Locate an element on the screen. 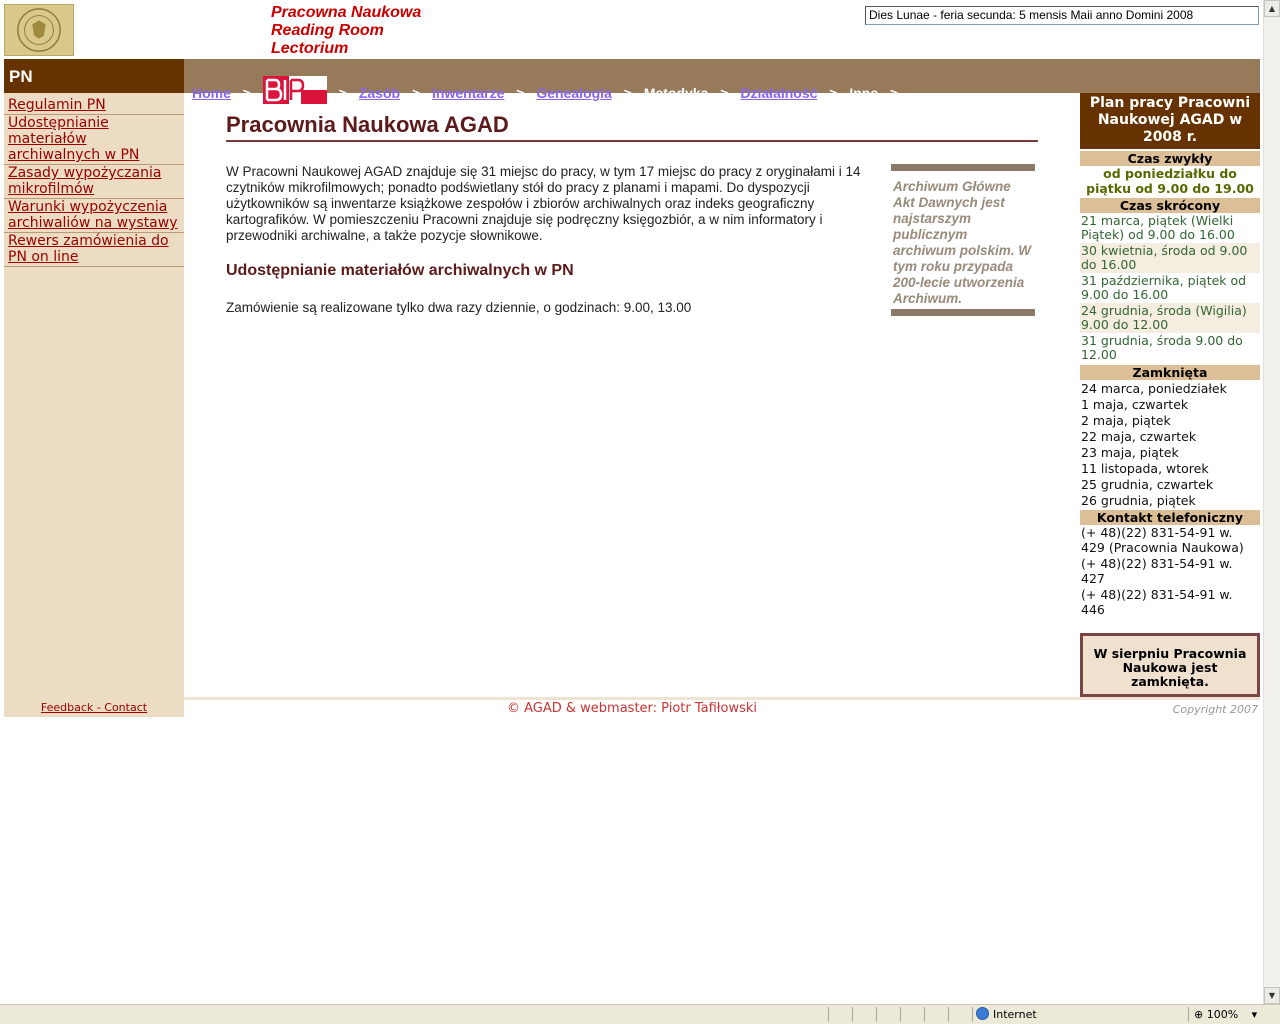  footer-credit: © AGAD & webmaster: Piotr Tafiłowski is located at coordinates (631, 708).